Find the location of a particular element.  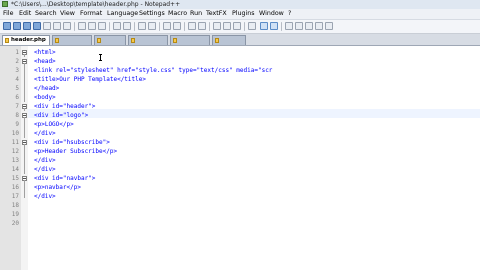

menu-help: ? is located at coordinates (289, 14).